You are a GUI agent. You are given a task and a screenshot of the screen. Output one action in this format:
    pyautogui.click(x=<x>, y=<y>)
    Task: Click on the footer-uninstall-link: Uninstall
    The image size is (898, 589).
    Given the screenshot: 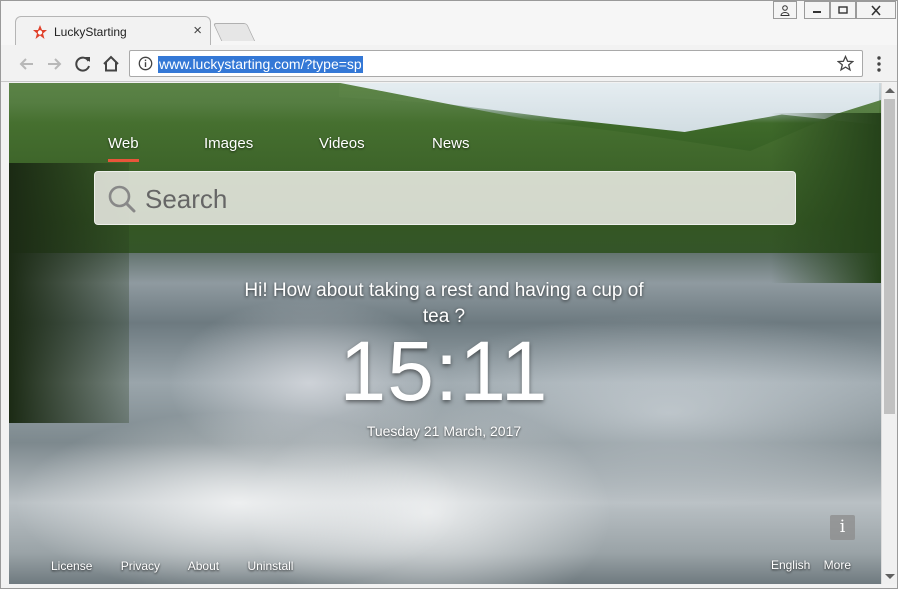 What is the action you would take?
    pyautogui.click(x=270, y=566)
    